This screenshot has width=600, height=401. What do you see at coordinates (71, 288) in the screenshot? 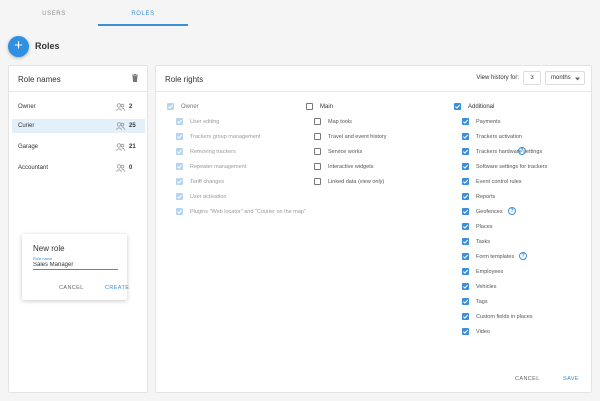
I see `new-role-cancel-button: CANCEL` at bounding box center [71, 288].